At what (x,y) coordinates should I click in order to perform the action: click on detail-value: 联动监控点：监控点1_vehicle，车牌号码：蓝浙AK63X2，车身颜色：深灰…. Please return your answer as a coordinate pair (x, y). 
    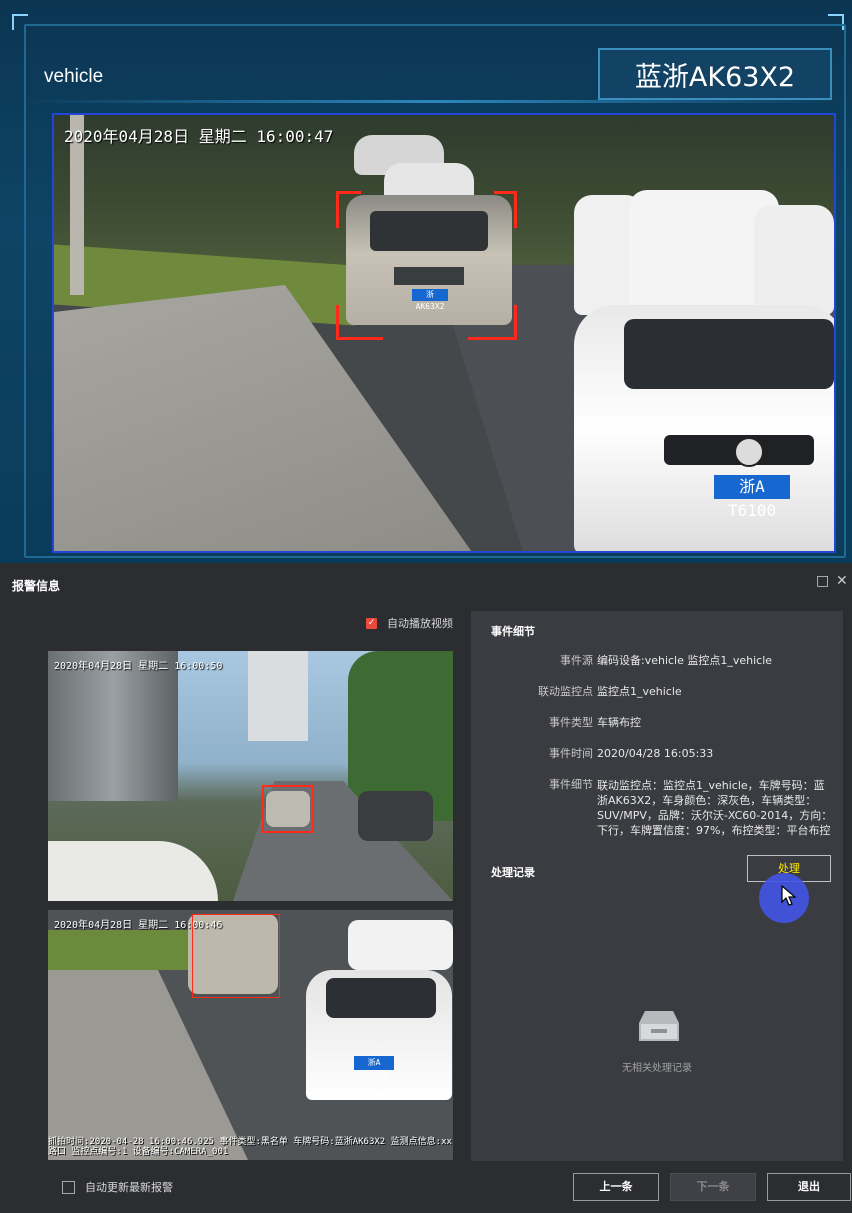
    Looking at the image, I should click on (715, 808).